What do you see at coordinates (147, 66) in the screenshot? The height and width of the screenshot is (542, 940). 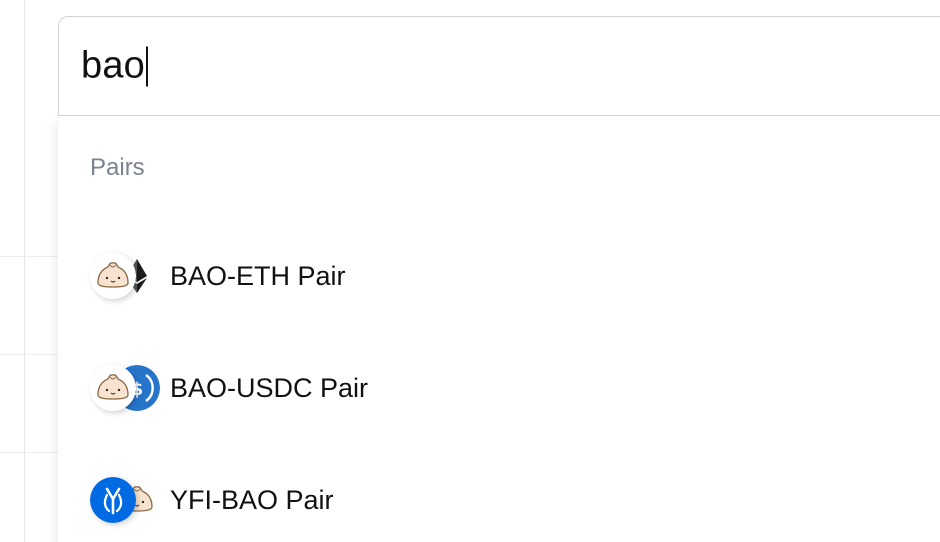 I see `text-caret` at bounding box center [147, 66].